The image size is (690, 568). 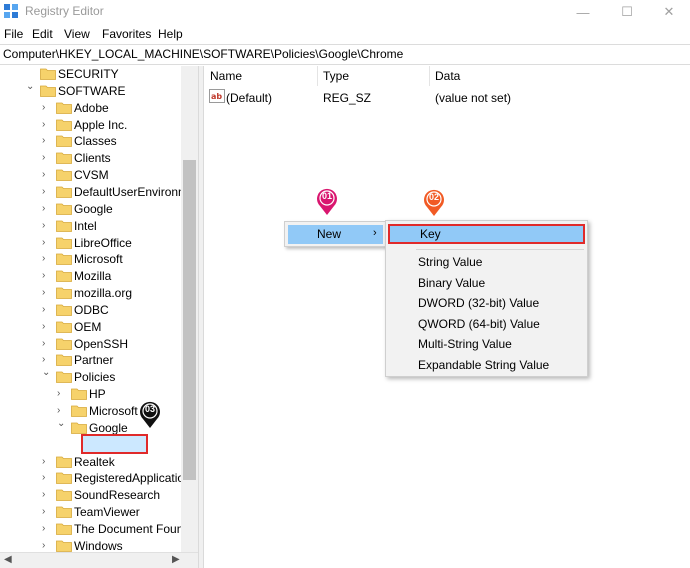 I want to click on tree-item: › Mozilla, so click(x=90, y=276).